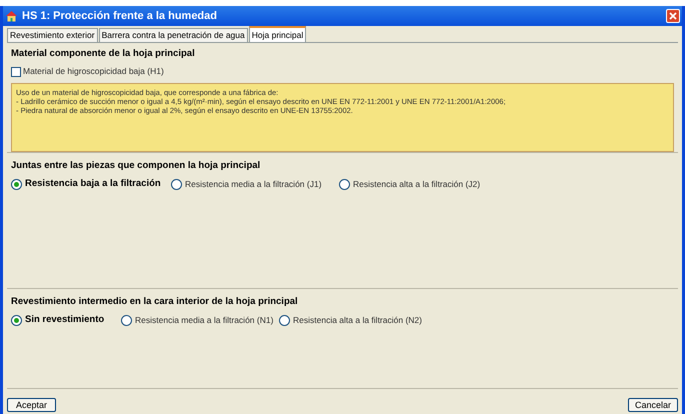 The image size is (685, 414). What do you see at coordinates (357, 320) in the screenshot?
I see `radio-label: Resistencia alta a la filtración (N2)` at bounding box center [357, 320].